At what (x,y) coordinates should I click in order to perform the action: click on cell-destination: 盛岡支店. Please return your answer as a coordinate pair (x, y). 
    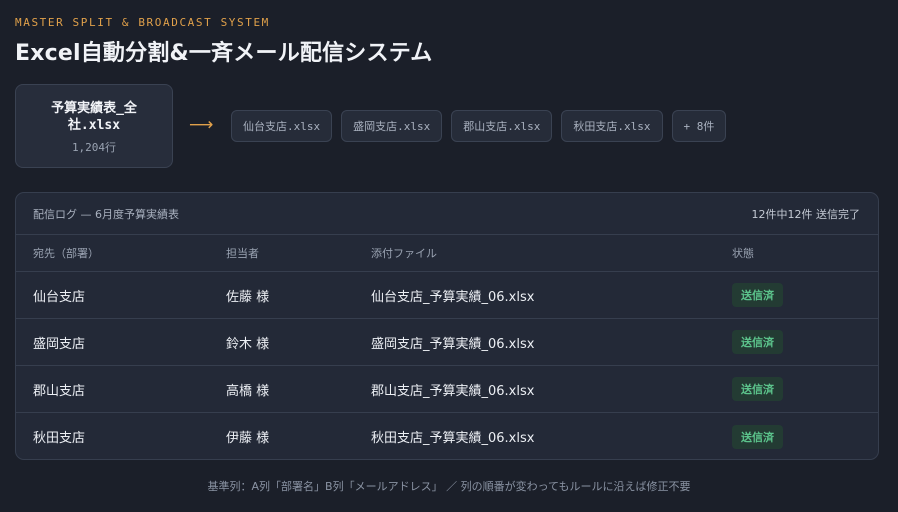
    Looking at the image, I should click on (59, 344).